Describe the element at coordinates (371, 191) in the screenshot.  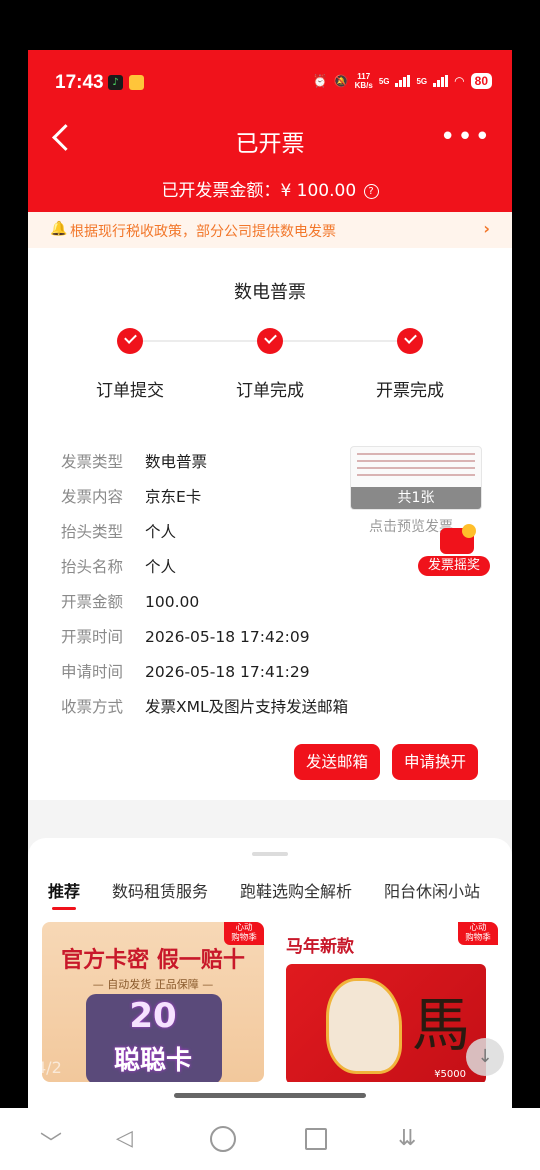
I see `question-circle-icon: ?` at that location.